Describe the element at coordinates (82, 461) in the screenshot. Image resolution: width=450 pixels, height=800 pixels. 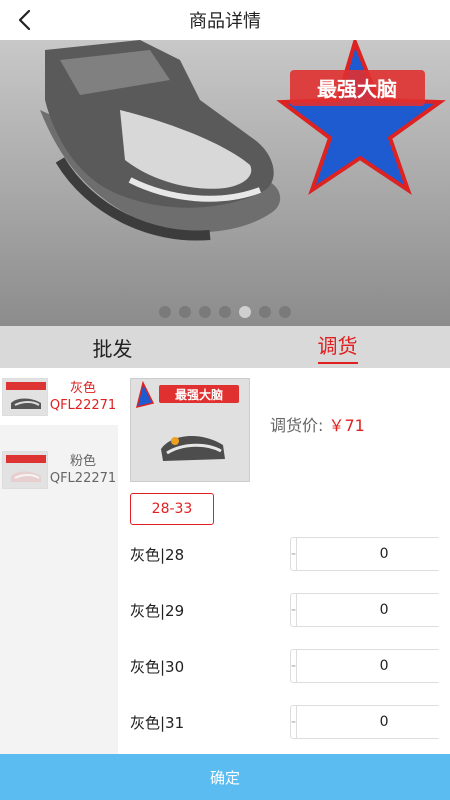
I see `variant-color: 粉色` at that location.